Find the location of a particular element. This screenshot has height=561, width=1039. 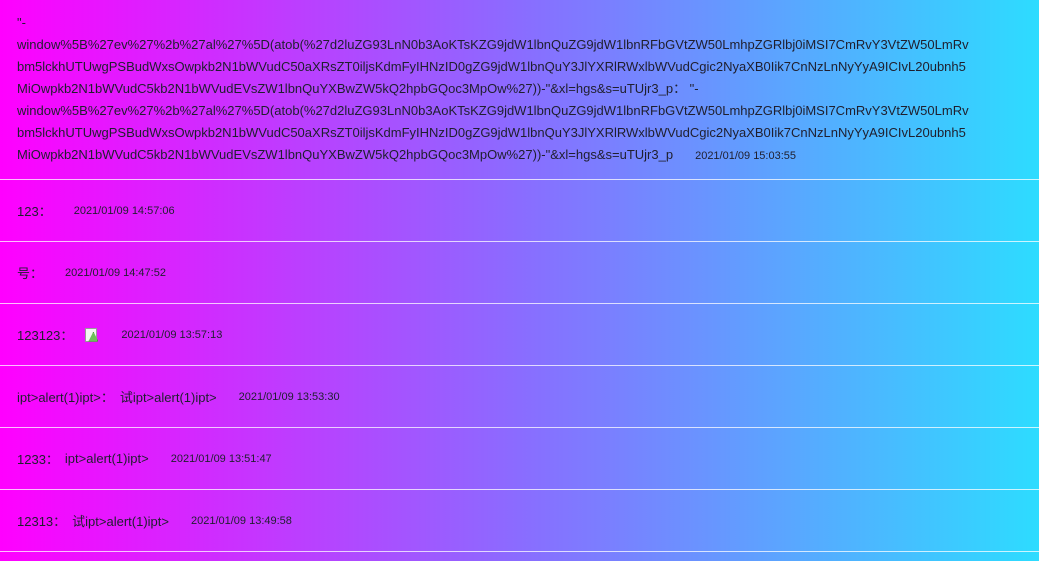

message-entry: 123： 2021/01/09 14:57:06 is located at coordinates (519, 211).